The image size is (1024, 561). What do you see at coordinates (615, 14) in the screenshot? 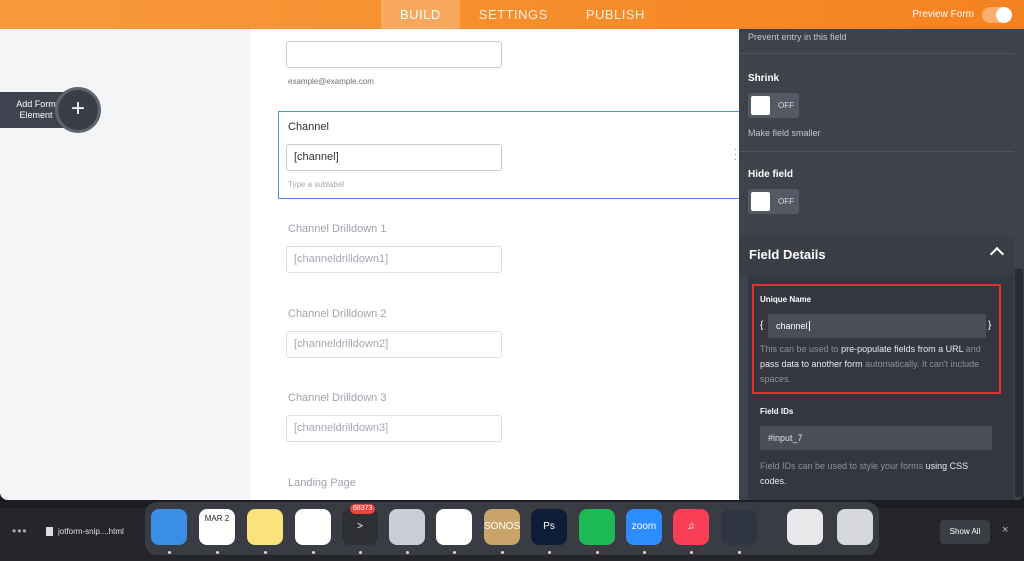
I see `tab-publish: PUBLISH` at bounding box center [615, 14].